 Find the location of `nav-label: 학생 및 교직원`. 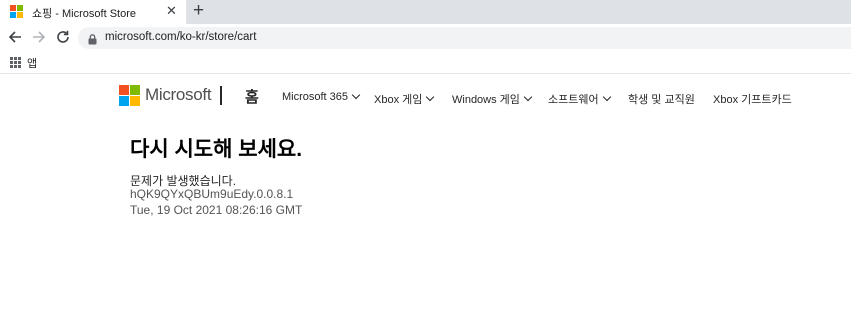

nav-label: 학생 및 교직원 is located at coordinates (661, 100).